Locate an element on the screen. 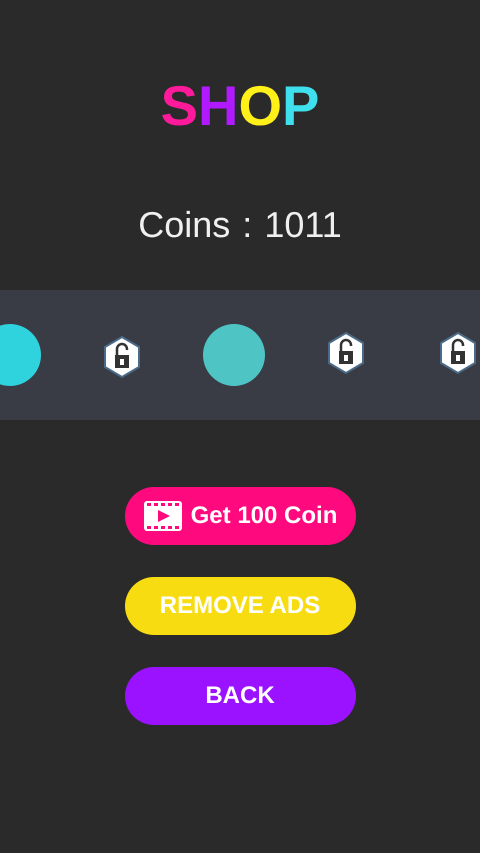  coins-value: 1011 is located at coordinates (303, 225).